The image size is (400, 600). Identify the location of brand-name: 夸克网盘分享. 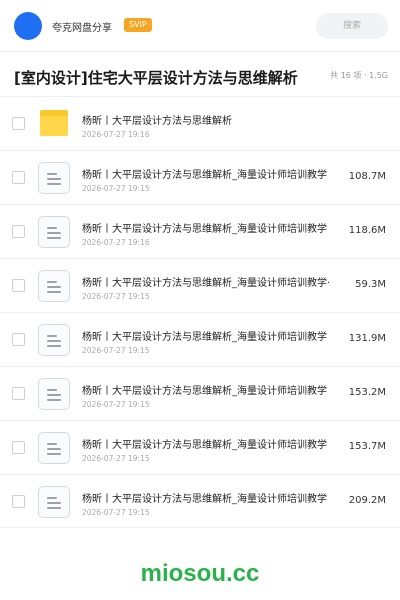
(82, 28).